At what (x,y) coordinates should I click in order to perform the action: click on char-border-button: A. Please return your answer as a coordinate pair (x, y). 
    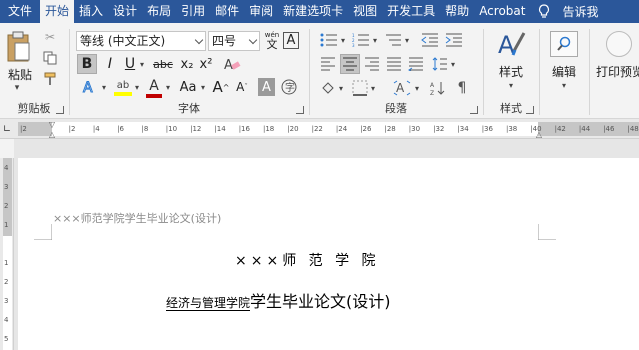
    Looking at the image, I should click on (291, 40).